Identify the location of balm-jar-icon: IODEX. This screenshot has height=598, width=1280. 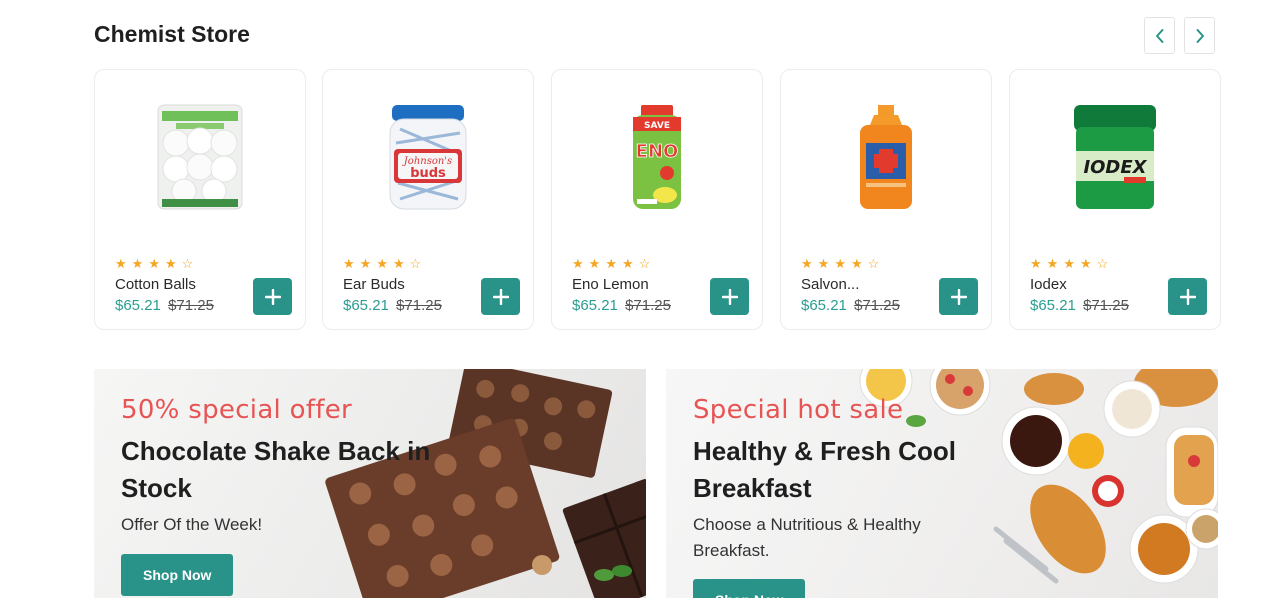
(1115, 157).